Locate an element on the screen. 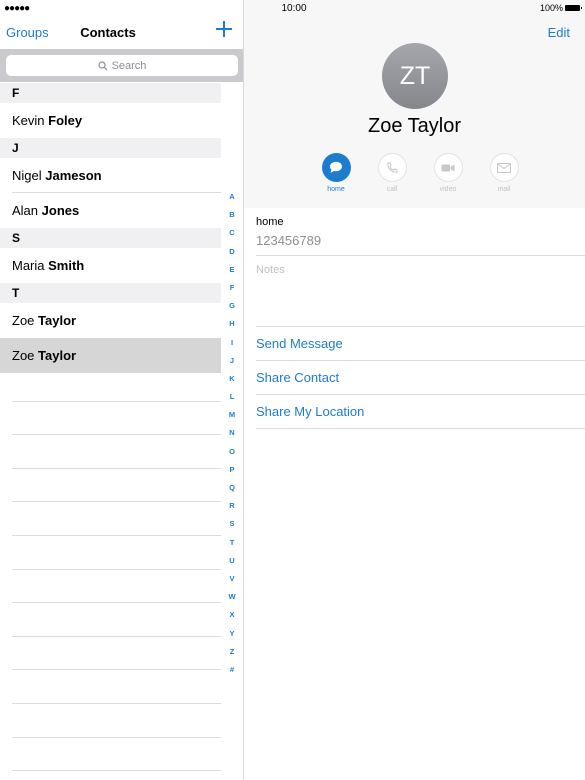 Image resolution: width=585 pixels, height=780 pixels. plus-icon is located at coordinates (224, 29).